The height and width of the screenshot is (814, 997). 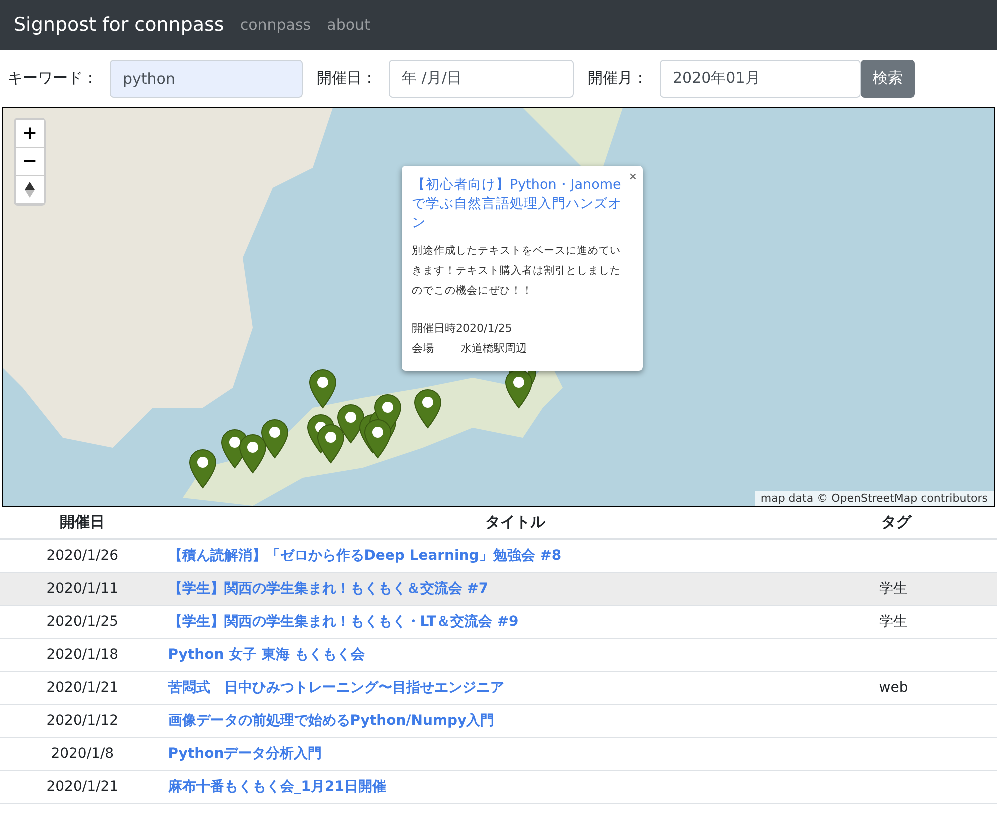 What do you see at coordinates (760, 79) in the screenshot?
I see `month-field: 2020年01月` at bounding box center [760, 79].